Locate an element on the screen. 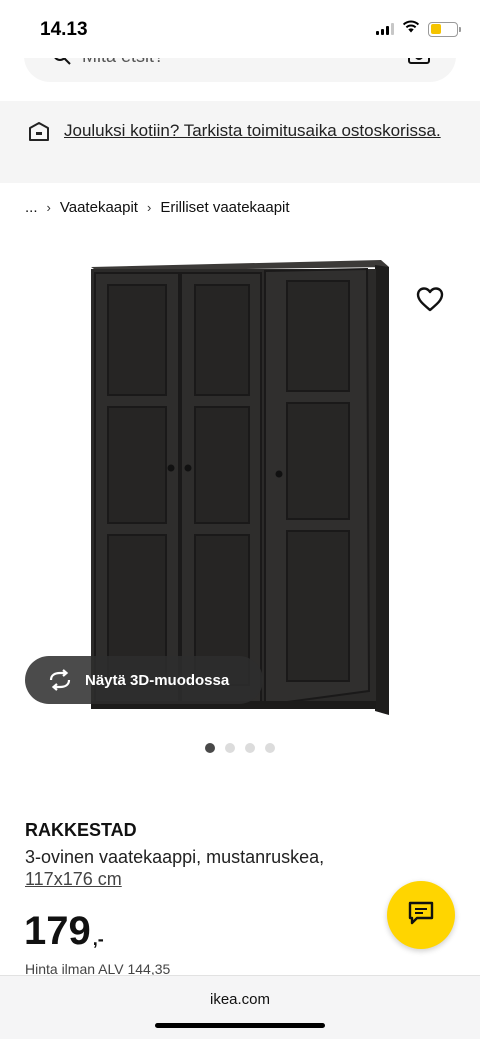 The width and height of the screenshot is (480, 1039). chat-icon is located at coordinates (421, 915).